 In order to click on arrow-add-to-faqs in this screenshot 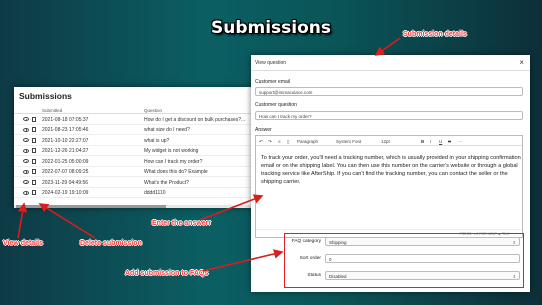, I will do `click(243, 260)`.